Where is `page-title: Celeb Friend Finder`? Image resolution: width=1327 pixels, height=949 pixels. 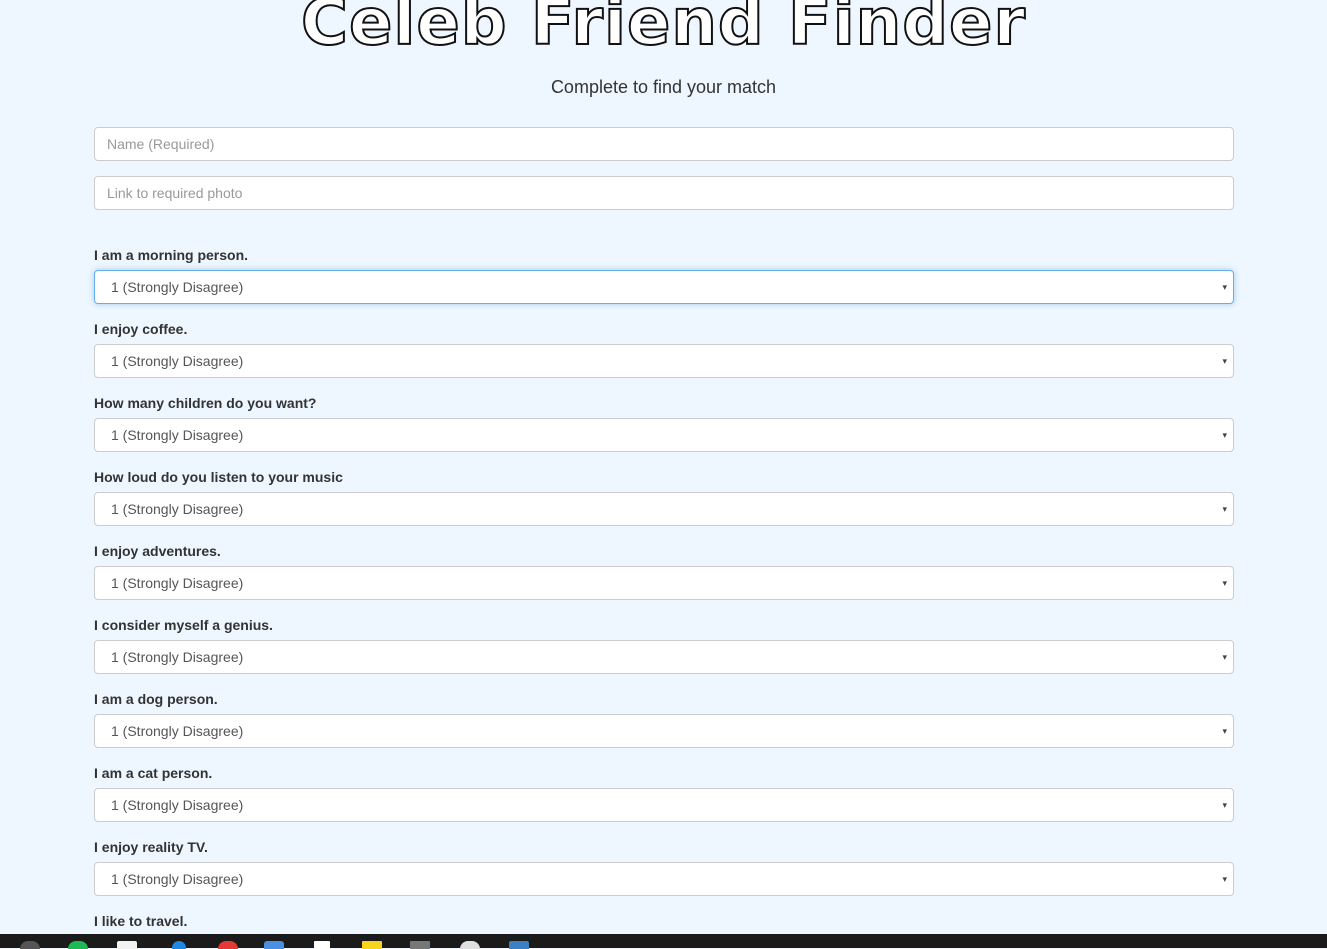 page-title: Celeb Friend Finder is located at coordinates (663, 30).